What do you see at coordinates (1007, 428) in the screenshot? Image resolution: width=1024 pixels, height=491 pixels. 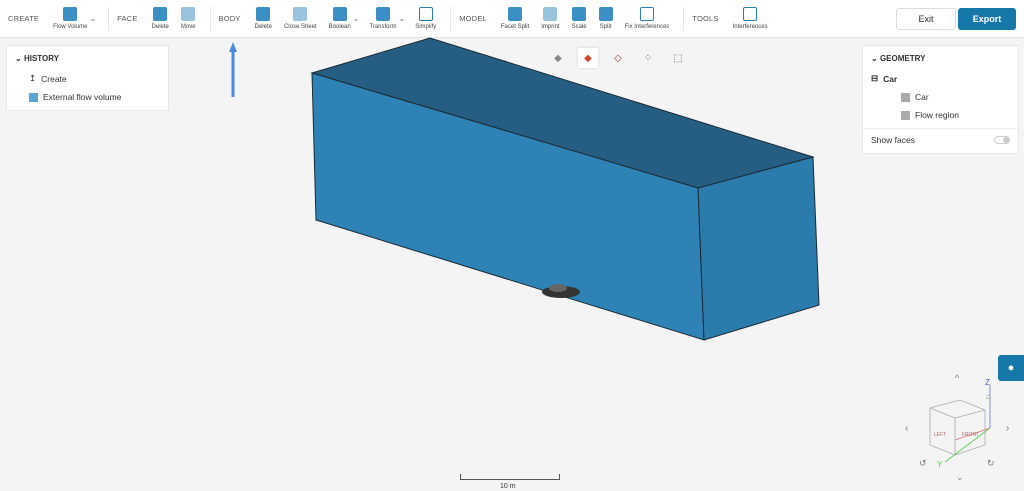 I see `rotate-right-icon: ›` at bounding box center [1007, 428].